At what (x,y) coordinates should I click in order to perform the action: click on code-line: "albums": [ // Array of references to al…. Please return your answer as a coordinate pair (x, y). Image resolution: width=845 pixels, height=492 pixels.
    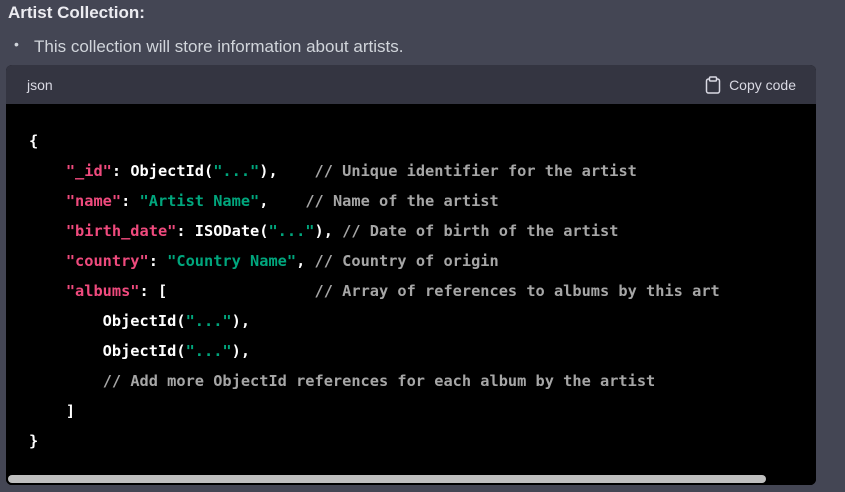
    Looking at the image, I should click on (374, 291).